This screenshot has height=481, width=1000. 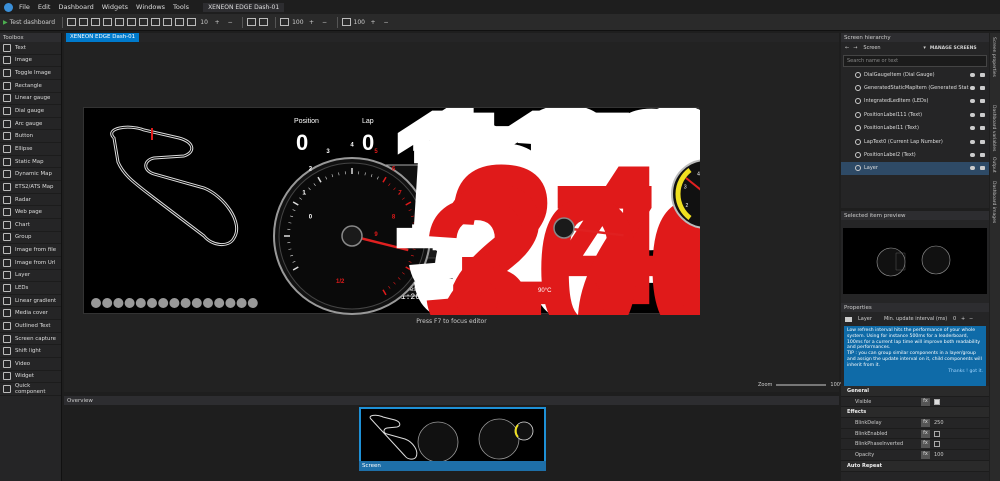 What do you see at coordinates (156, 22) in the screenshot?
I see `distribute-v-icon` at bounding box center [156, 22].